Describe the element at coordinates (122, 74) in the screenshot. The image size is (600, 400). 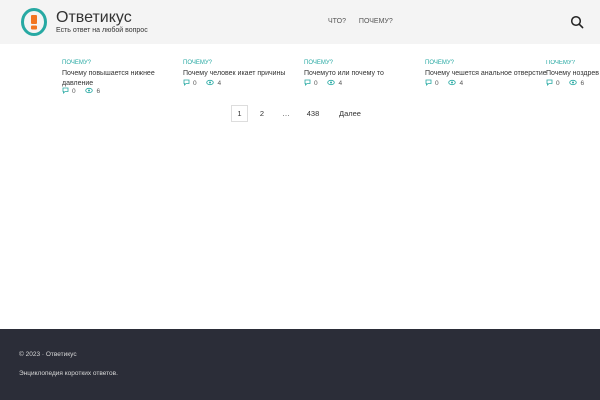
I see `post-title-line: Почему повышается нижнее` at that location.